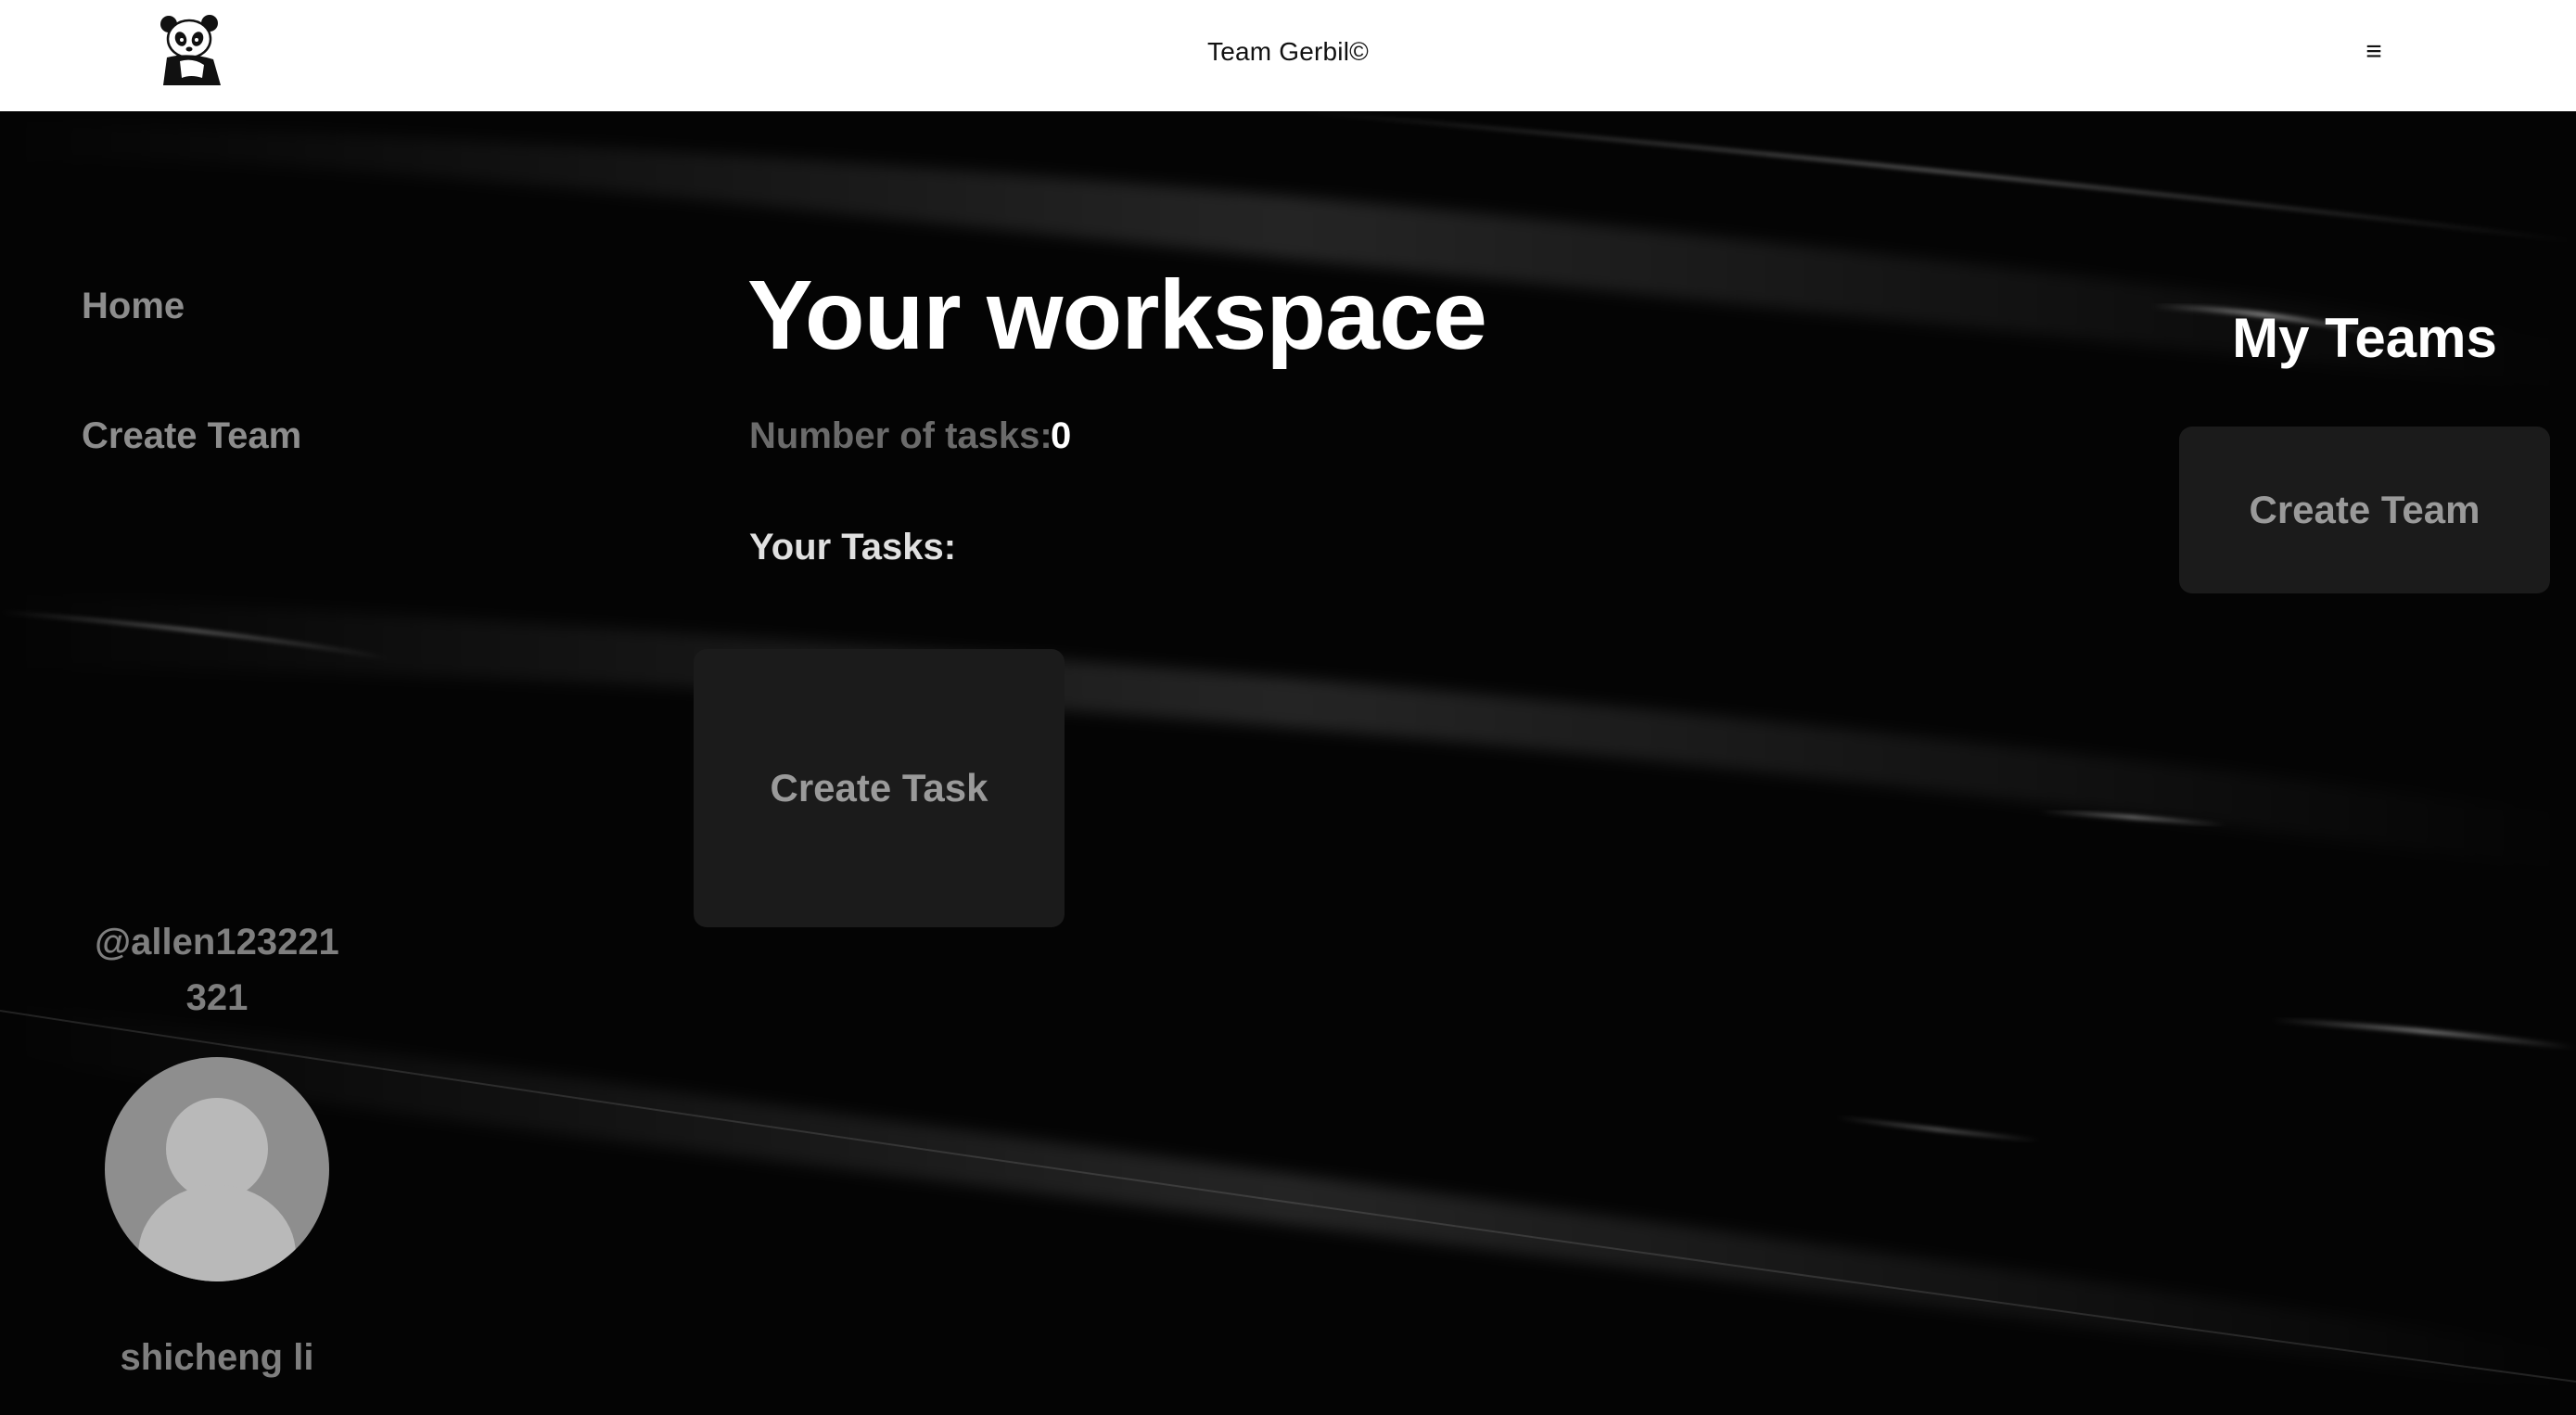 Image resolution: width=2576 pixels, height=1415 pixels. What do you see at coordinates (2373, 51) in the screenshot?
I see `hamburger-menu-icon: ≡` at bounding box center [2373, 51].